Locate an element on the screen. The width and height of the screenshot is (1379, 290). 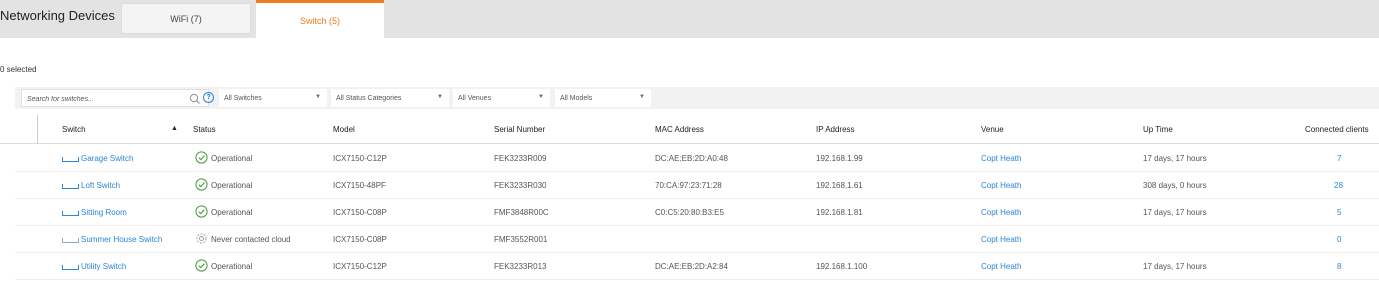
clients-link: 0 is located at coordinates (1339, 239).